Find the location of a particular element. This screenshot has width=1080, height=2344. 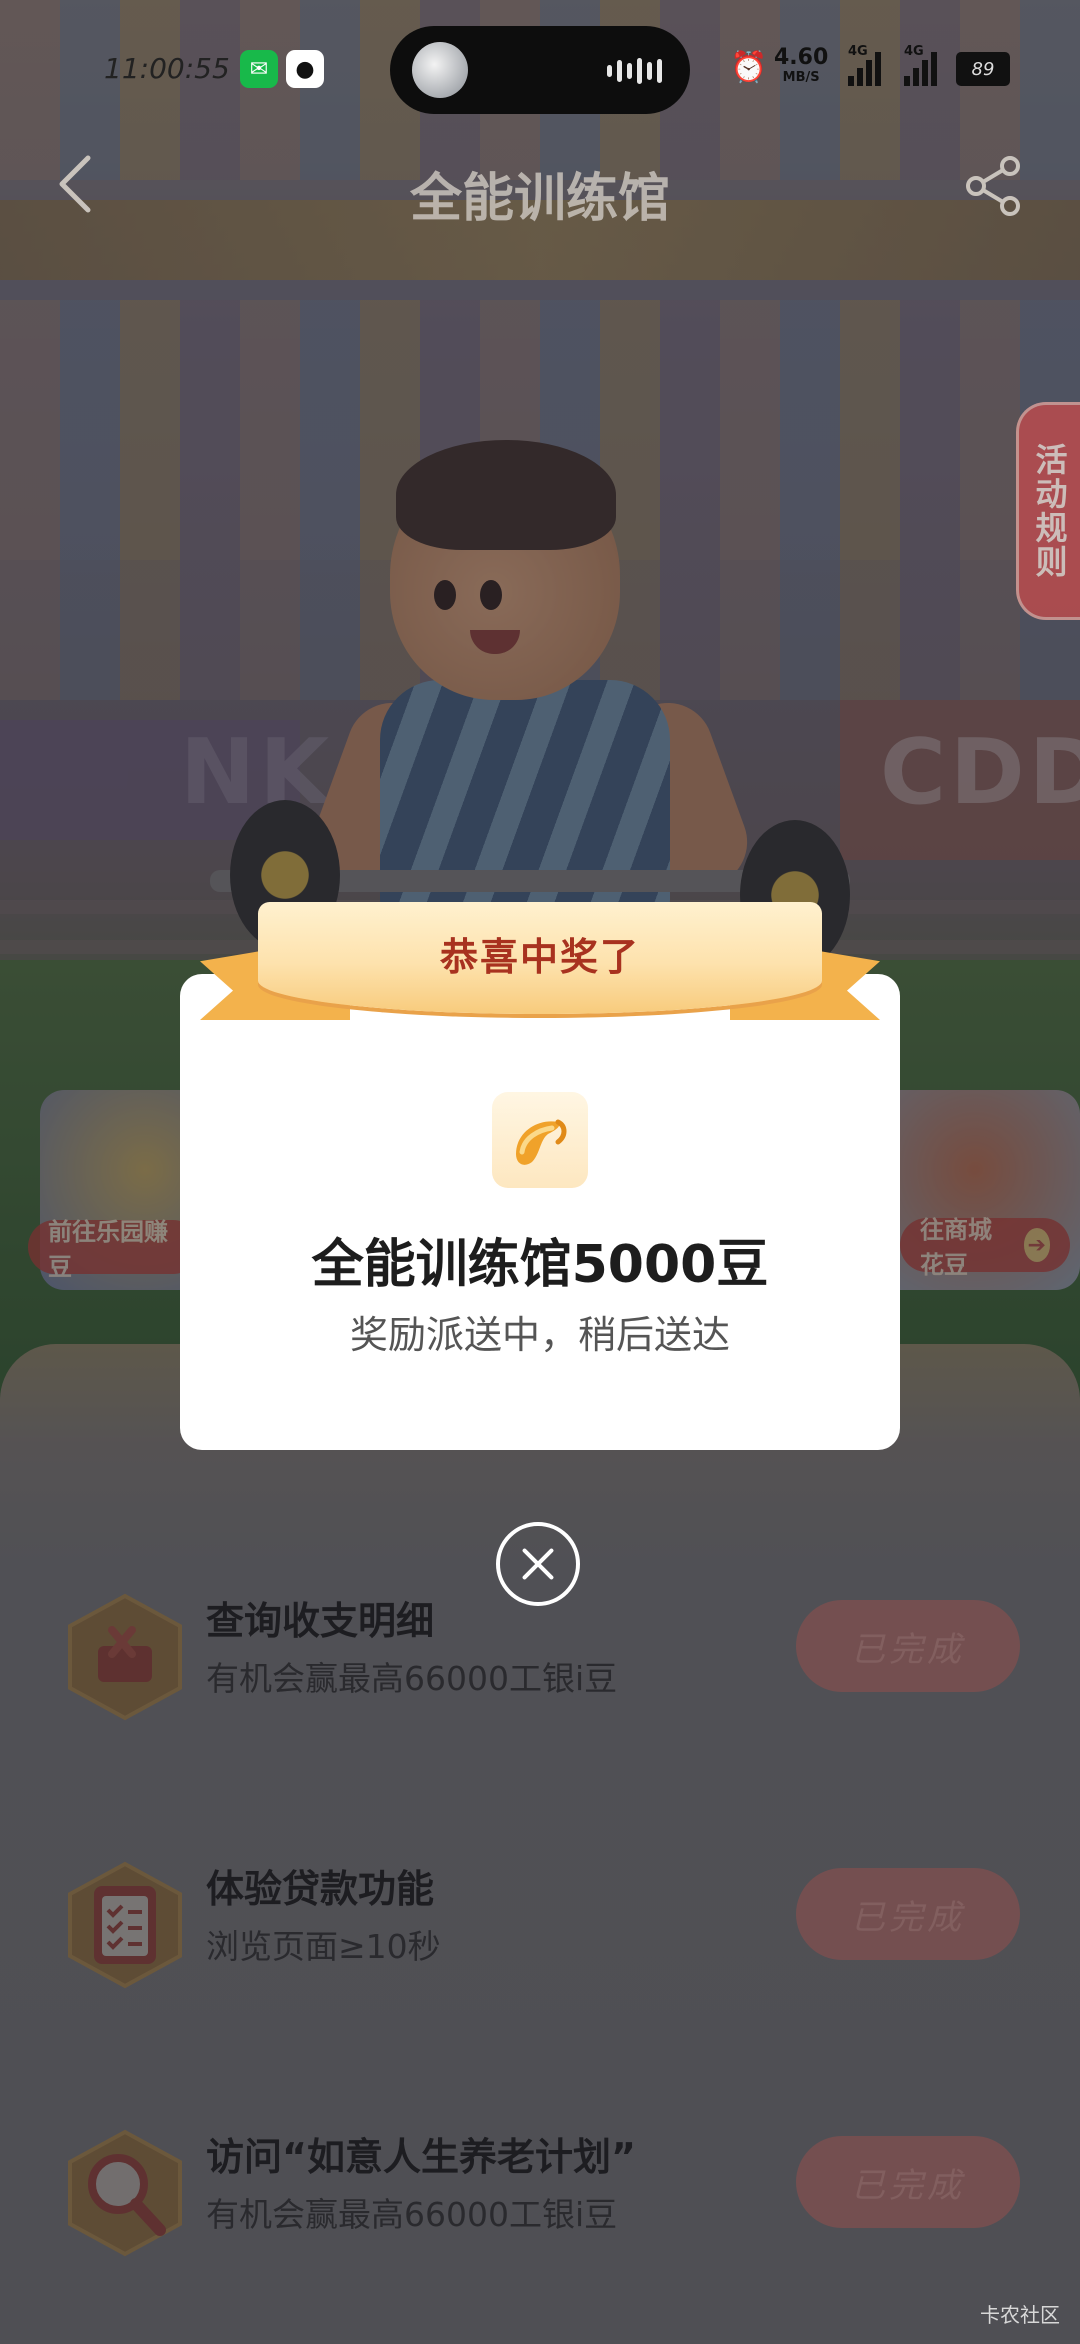

network-speed: 4.60 MB/S is located at coordinates (801, 66).